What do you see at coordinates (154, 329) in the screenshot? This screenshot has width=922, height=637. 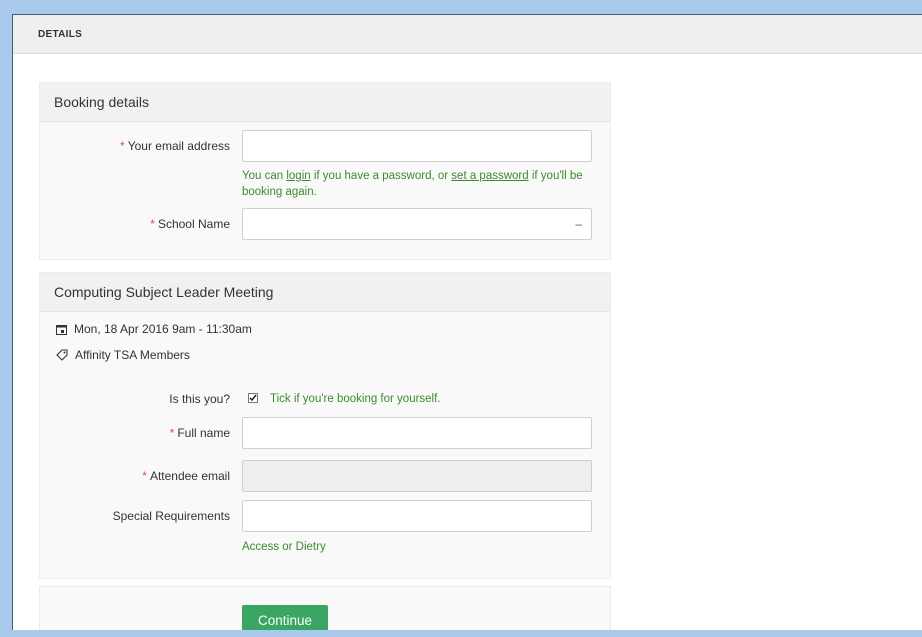 I see `event-datetime: Mon, 18 Apr 2016 9am - 11:30am` at bounding box center [154, 329].